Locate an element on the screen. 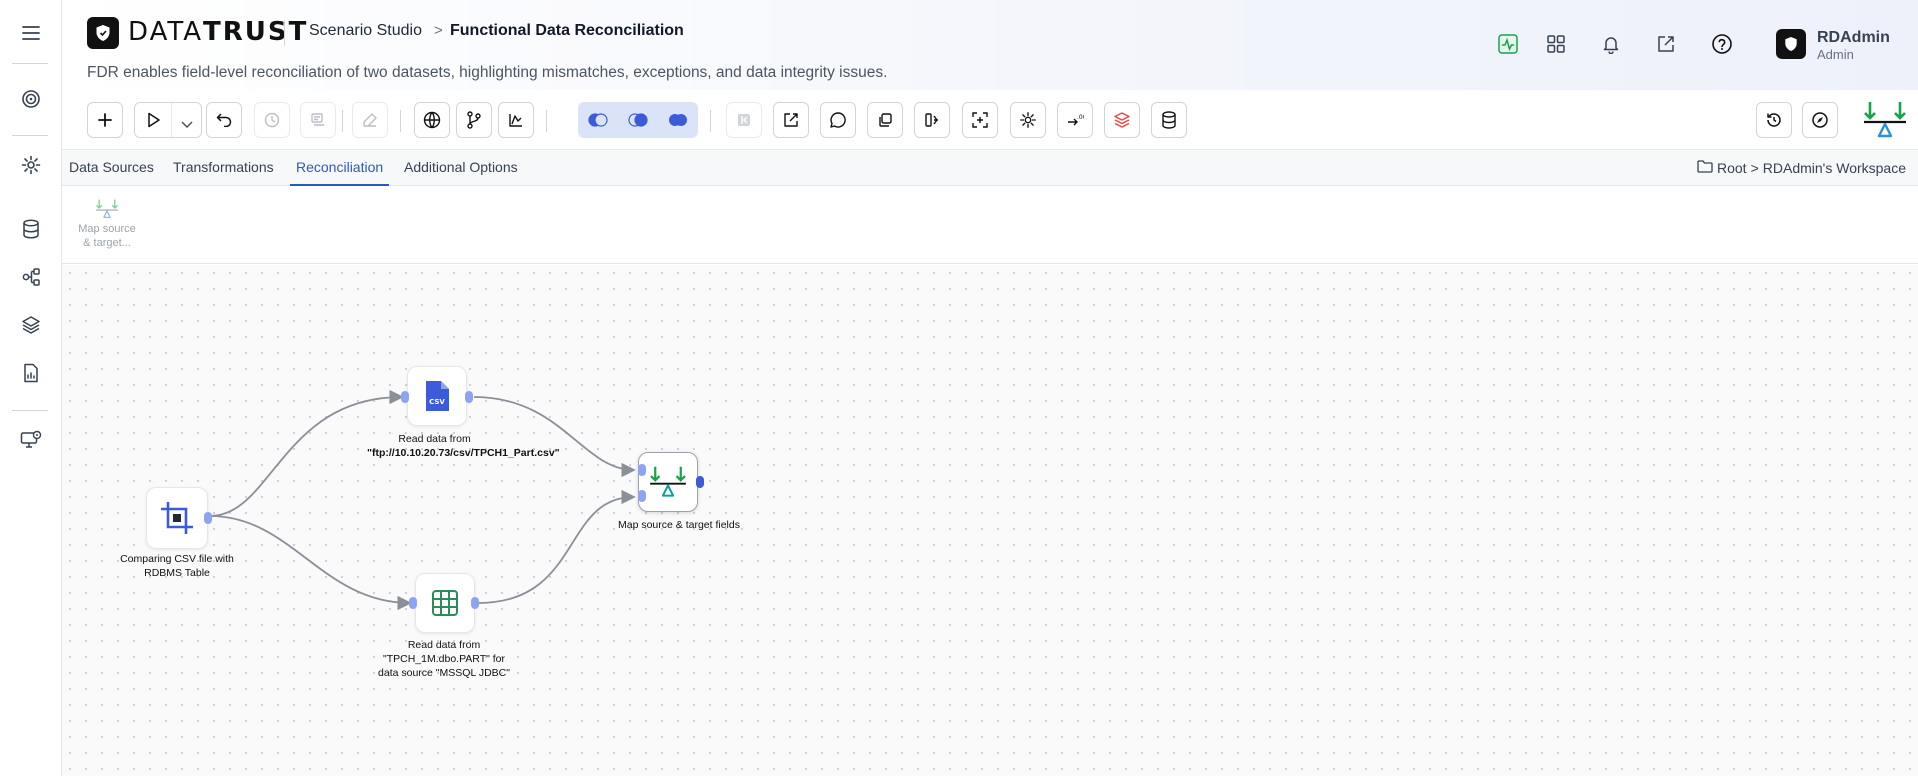  avatar is located at coordinates (1791, 44).